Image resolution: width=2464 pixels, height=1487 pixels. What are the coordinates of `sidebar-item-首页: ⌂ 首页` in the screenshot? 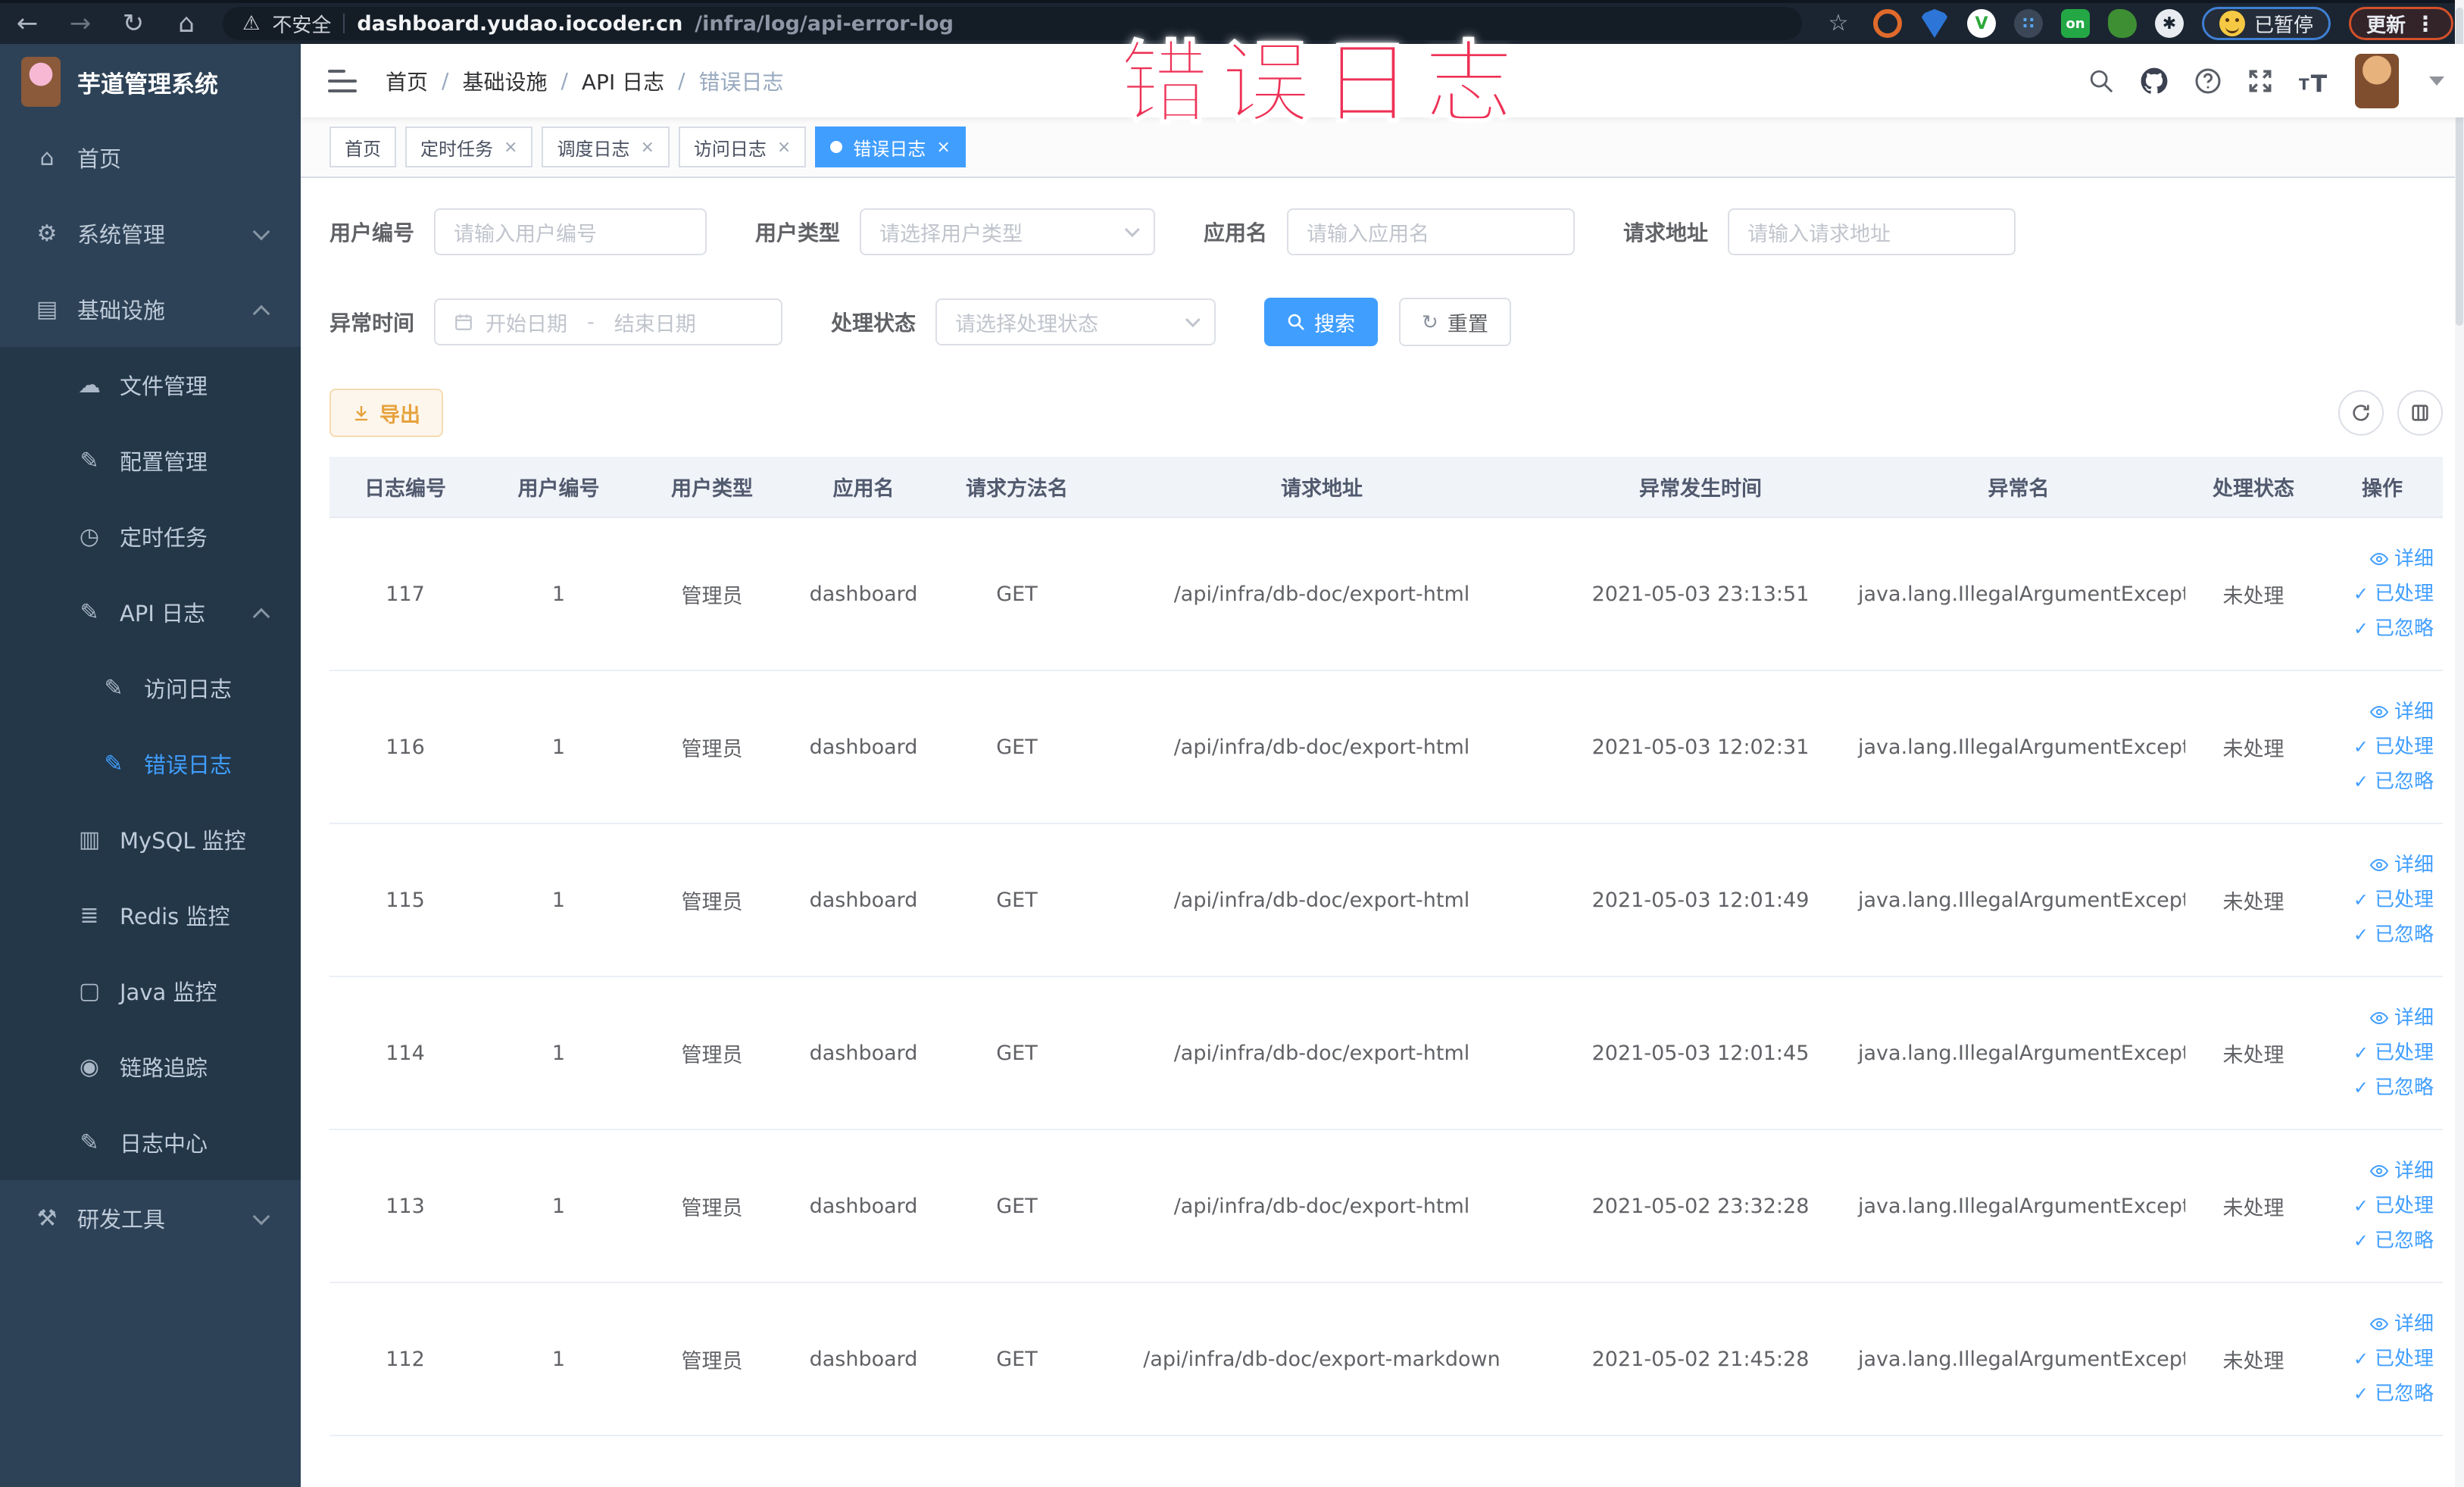 It's located at (150, 157).